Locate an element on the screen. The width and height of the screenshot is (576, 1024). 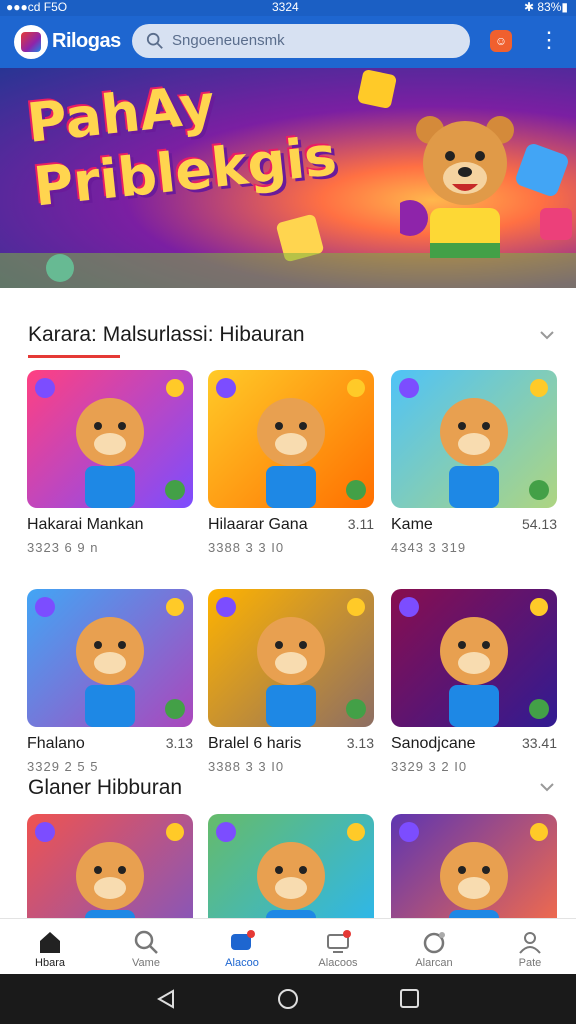
nav-item-timer: Alarcan is located at coordinates (434, 947).